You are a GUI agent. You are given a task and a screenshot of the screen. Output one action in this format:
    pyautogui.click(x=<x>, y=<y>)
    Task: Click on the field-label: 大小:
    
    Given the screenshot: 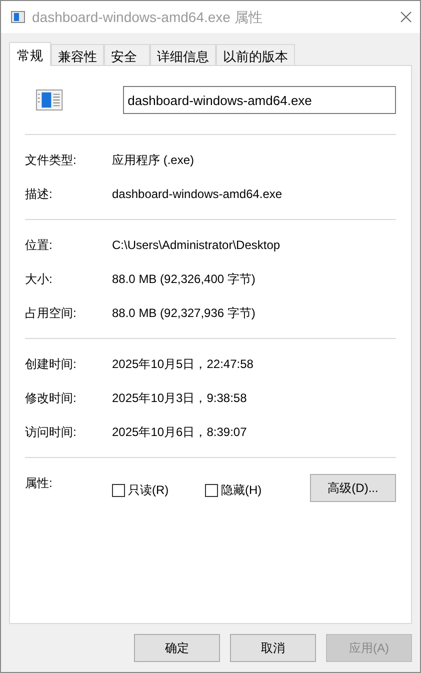 What is the action you would take?
    pyautogui.click(x=39, y=279)
    